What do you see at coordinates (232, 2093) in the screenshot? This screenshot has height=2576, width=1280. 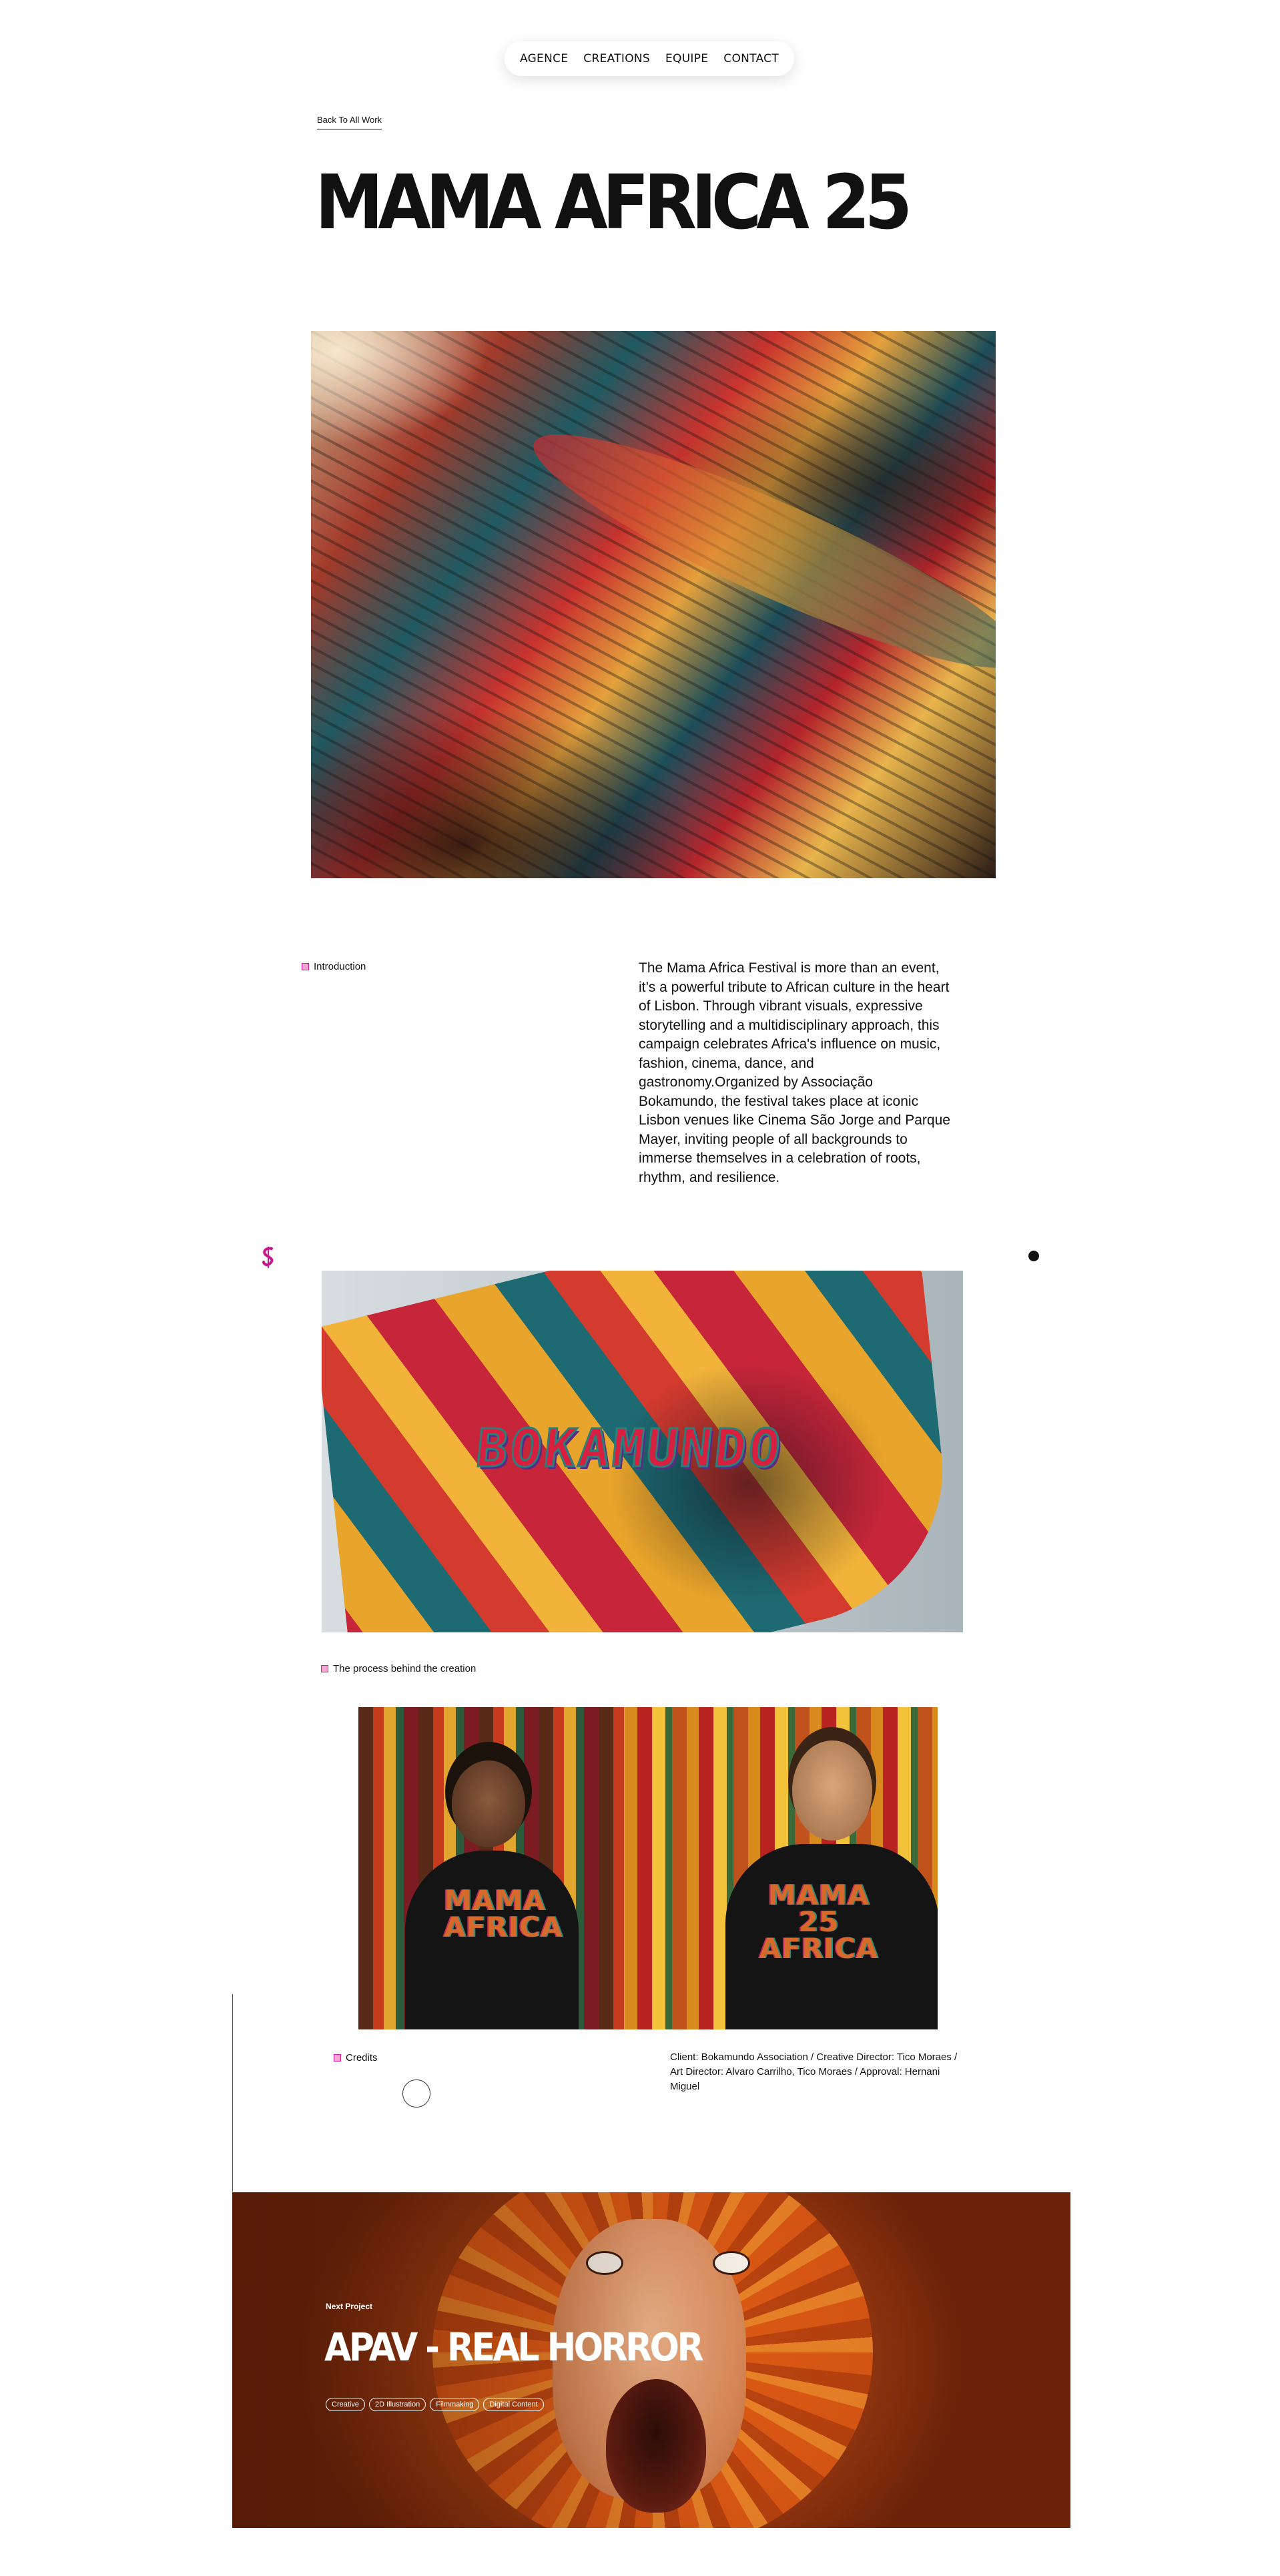 I see `divider-line` at bounding box center [232, 2093].